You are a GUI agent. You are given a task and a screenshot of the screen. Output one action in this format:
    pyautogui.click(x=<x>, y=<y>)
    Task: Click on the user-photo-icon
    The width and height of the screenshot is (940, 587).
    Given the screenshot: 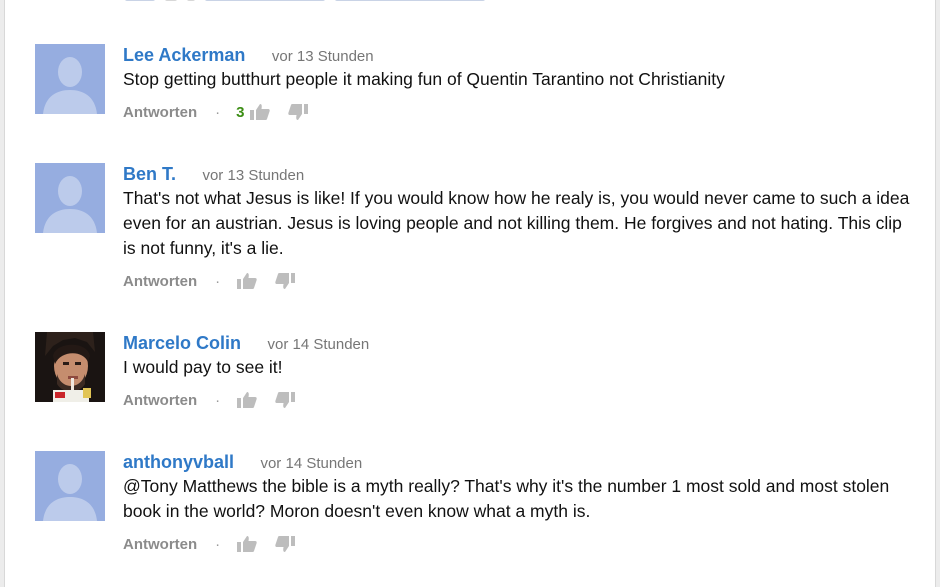 What is the action you would take?
    pyautogui.click(x=70, y=367)
    